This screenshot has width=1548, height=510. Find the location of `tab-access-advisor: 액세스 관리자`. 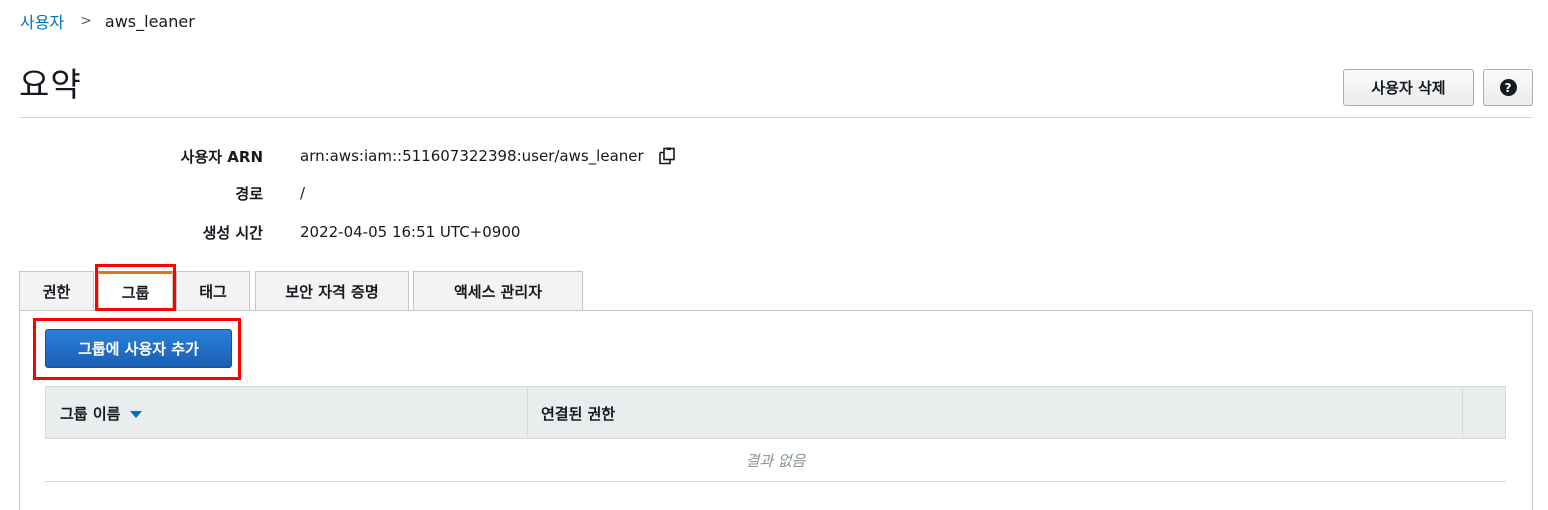

tab-access-advisor: 액세스 관리자 is located at coordinates (498, 290).